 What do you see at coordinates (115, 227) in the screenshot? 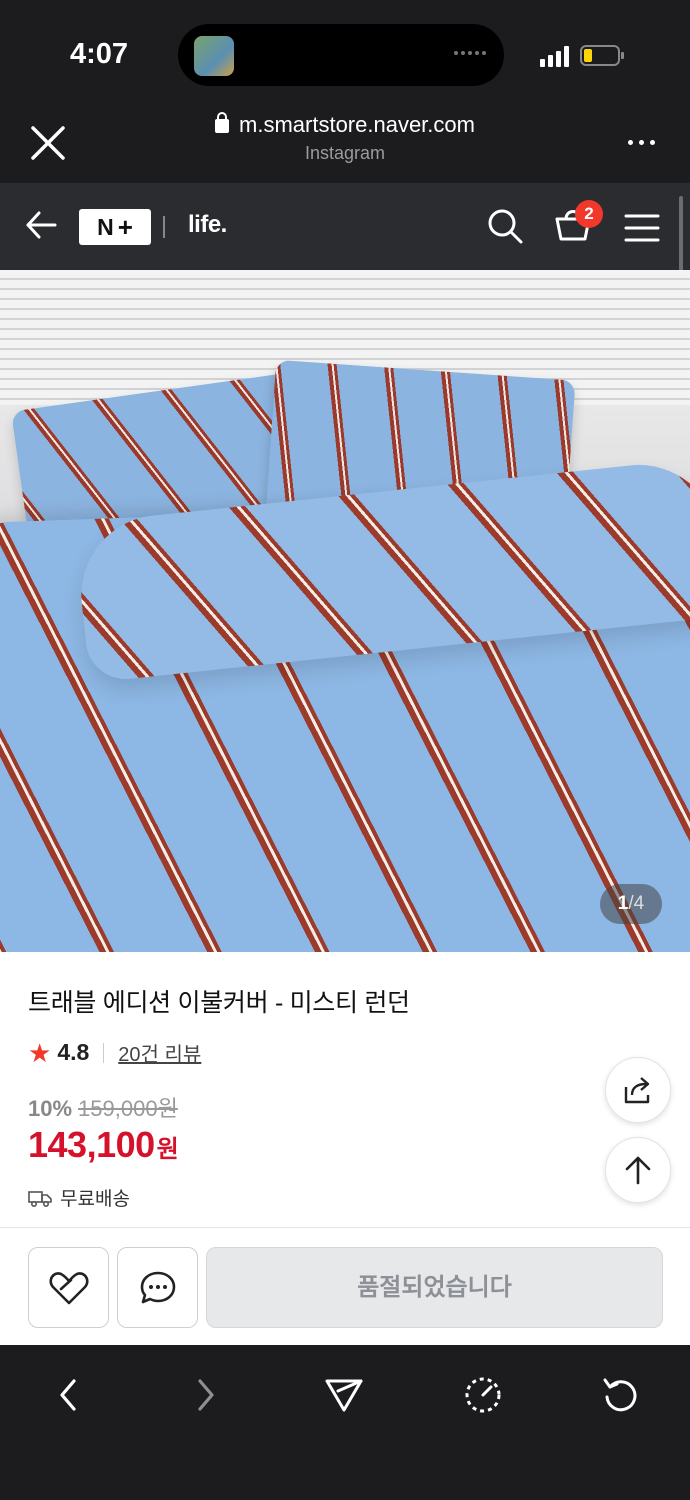
I see `nplus-logo: N +` at bounding box center [115, 227].